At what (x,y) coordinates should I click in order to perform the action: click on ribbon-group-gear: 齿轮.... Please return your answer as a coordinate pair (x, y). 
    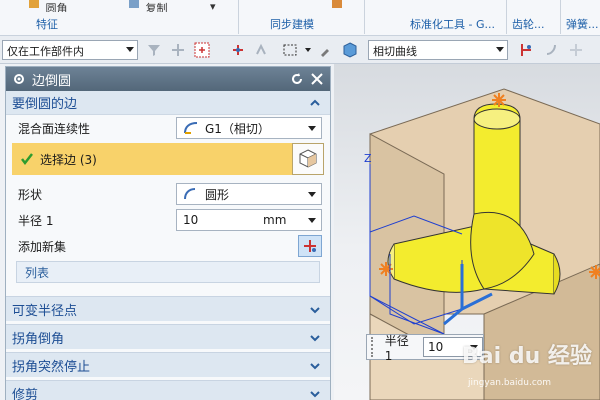
    Looking at the image, I should click on (528, 24).